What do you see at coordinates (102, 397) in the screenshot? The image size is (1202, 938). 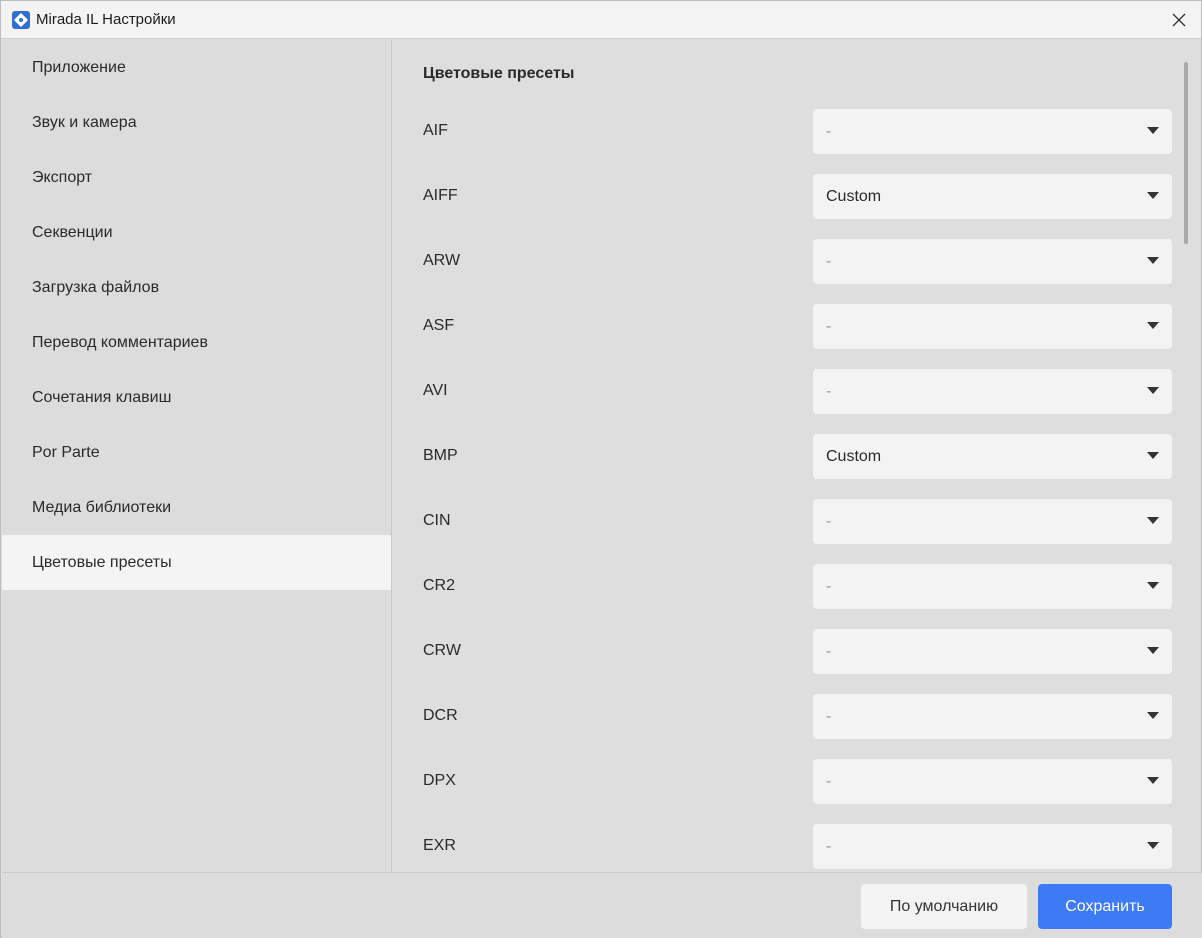 I see `sidebar-item-label: Сочетания клавиш` at bounding box center [102, 397].